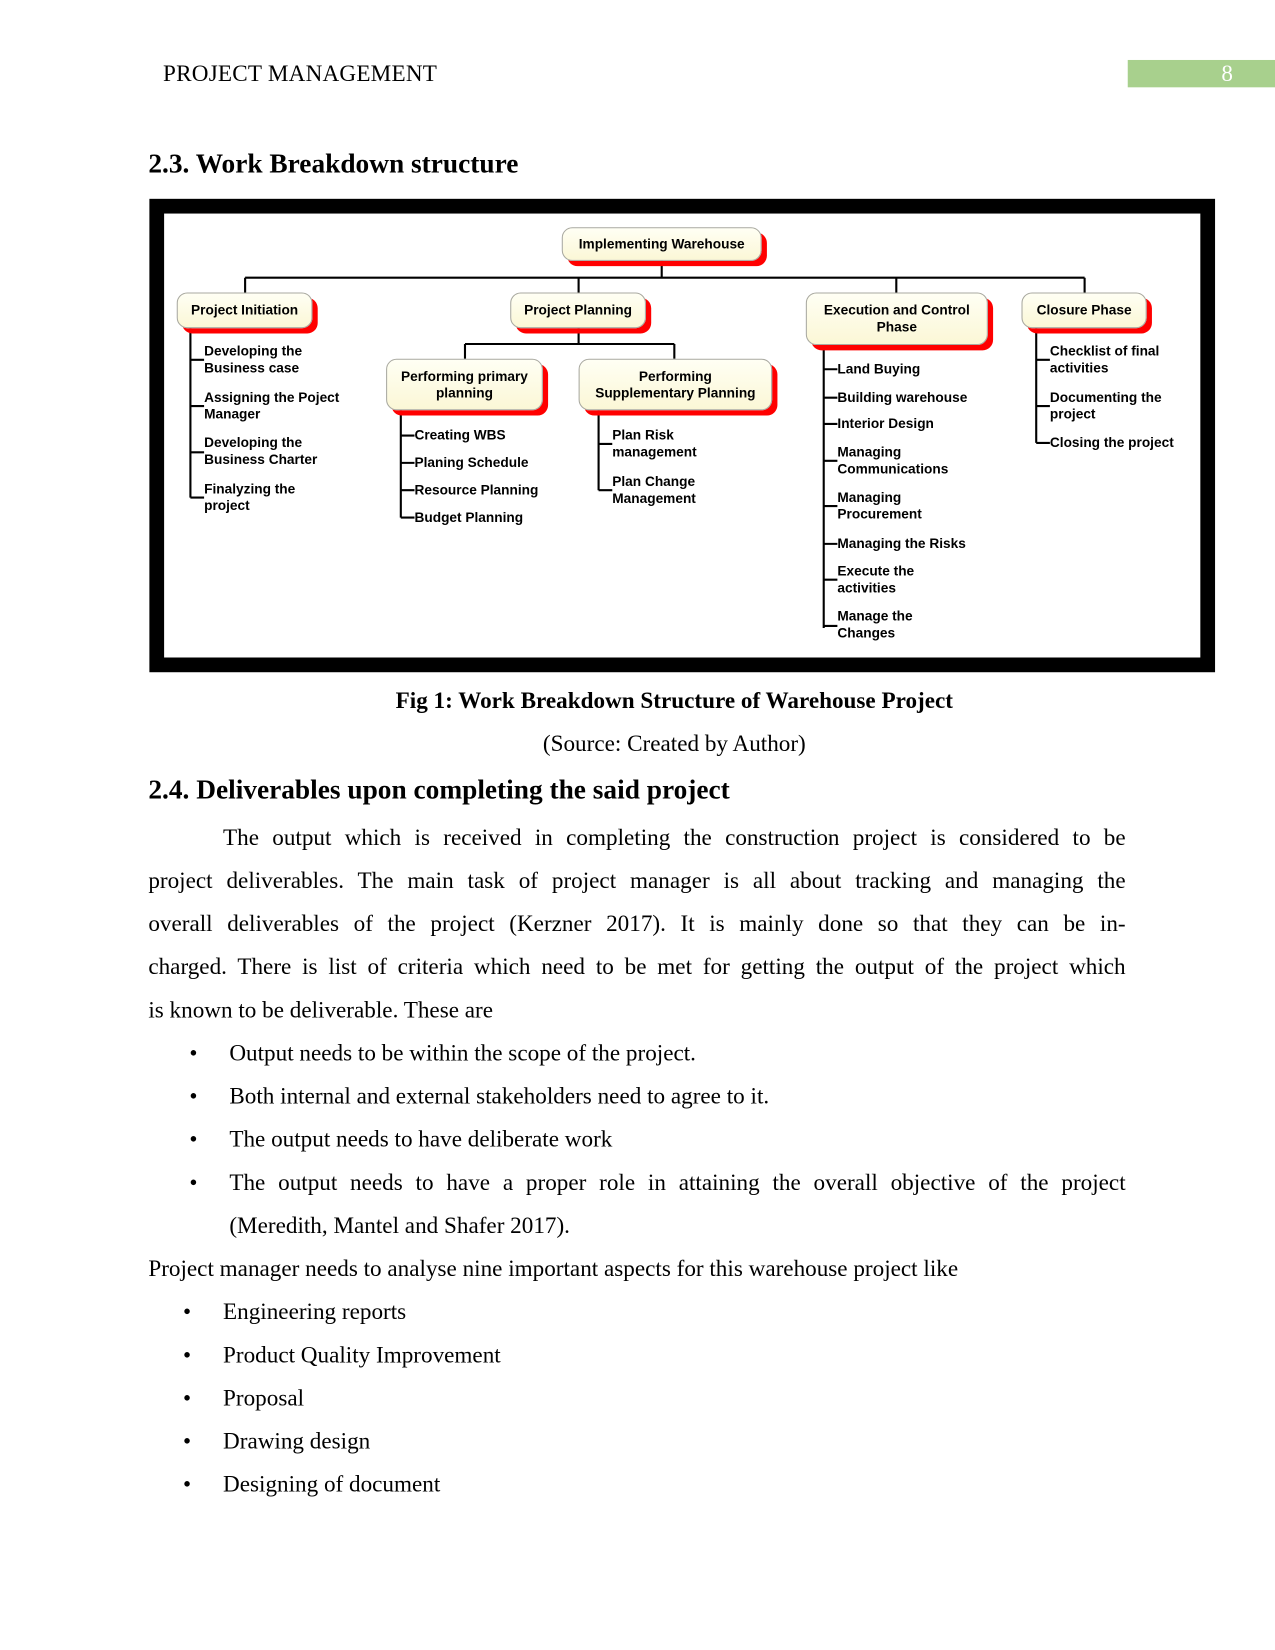 The height and width of the screenshot is (1650, 1275). Describe the element at coordinates (875, 624) in the screenshot. I see `wbs-item: Manage the Changes` at that location.